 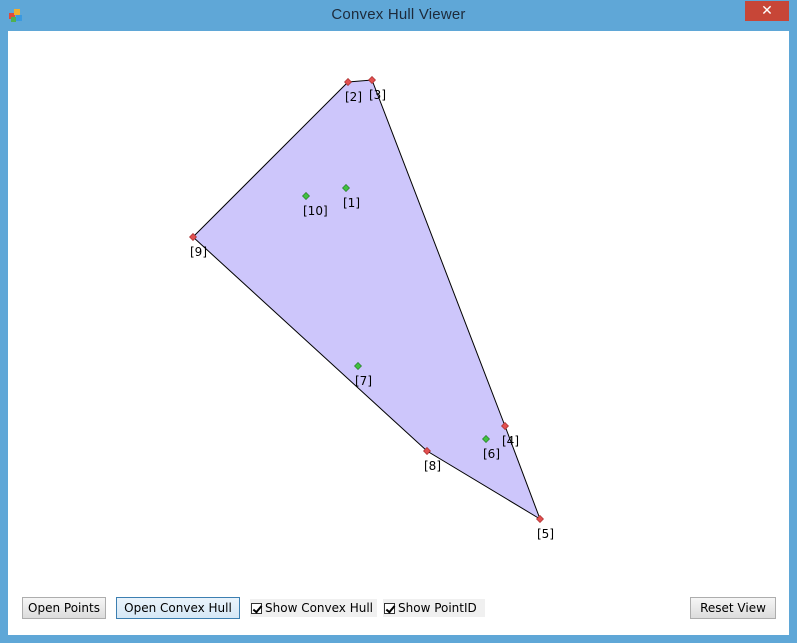 What do you see at coordinates (437, 608) in the screenshot?
I see `show-pointid-label: Show PointID` at bounding box center [437, 608].